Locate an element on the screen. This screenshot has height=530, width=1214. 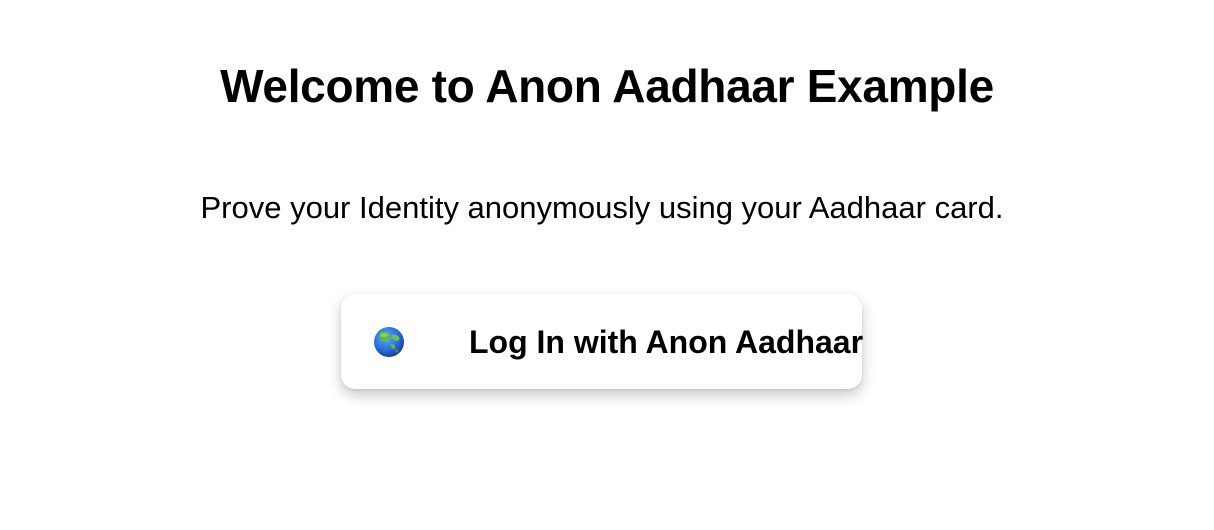
login-button: Log In with Anon Aadhaar is located at coordinates (602, 341).